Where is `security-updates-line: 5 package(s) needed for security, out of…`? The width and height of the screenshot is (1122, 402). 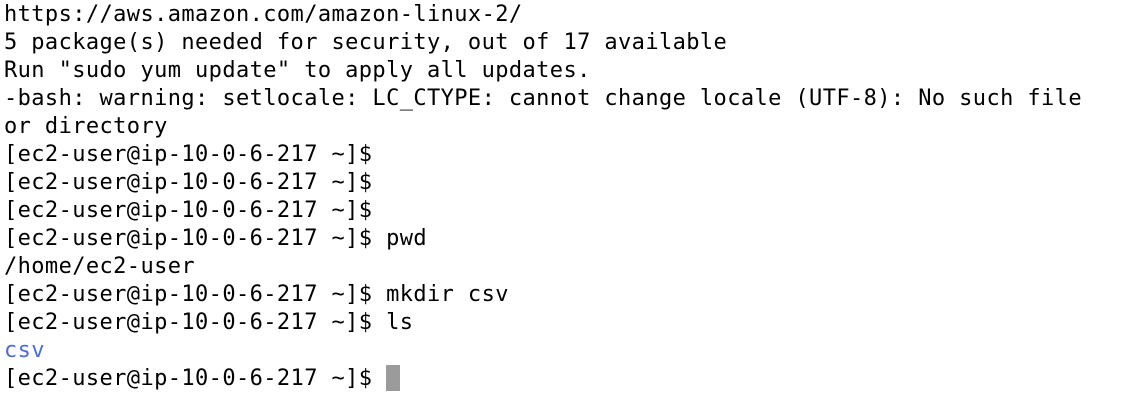
security-updates-line: 5 package(s) needed for security, out of… is located at coordinates (366, 42).